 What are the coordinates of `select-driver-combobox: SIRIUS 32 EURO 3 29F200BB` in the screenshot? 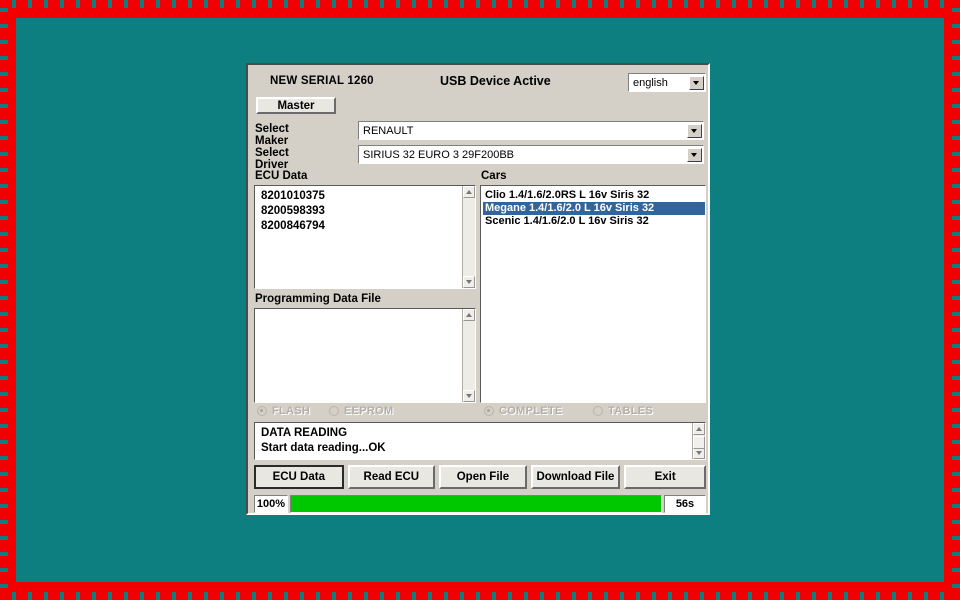 It's located at (531, 154).